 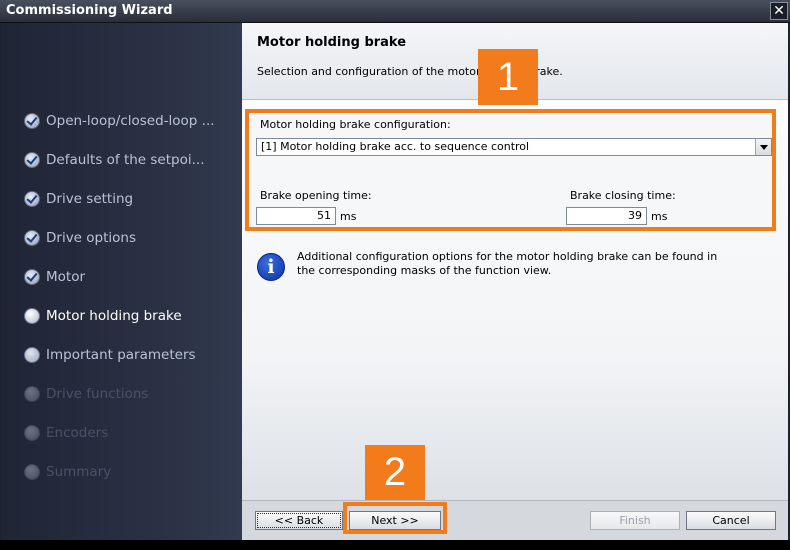 I want to click on step-label: Motor holding brake, so click(x=114, y=316).